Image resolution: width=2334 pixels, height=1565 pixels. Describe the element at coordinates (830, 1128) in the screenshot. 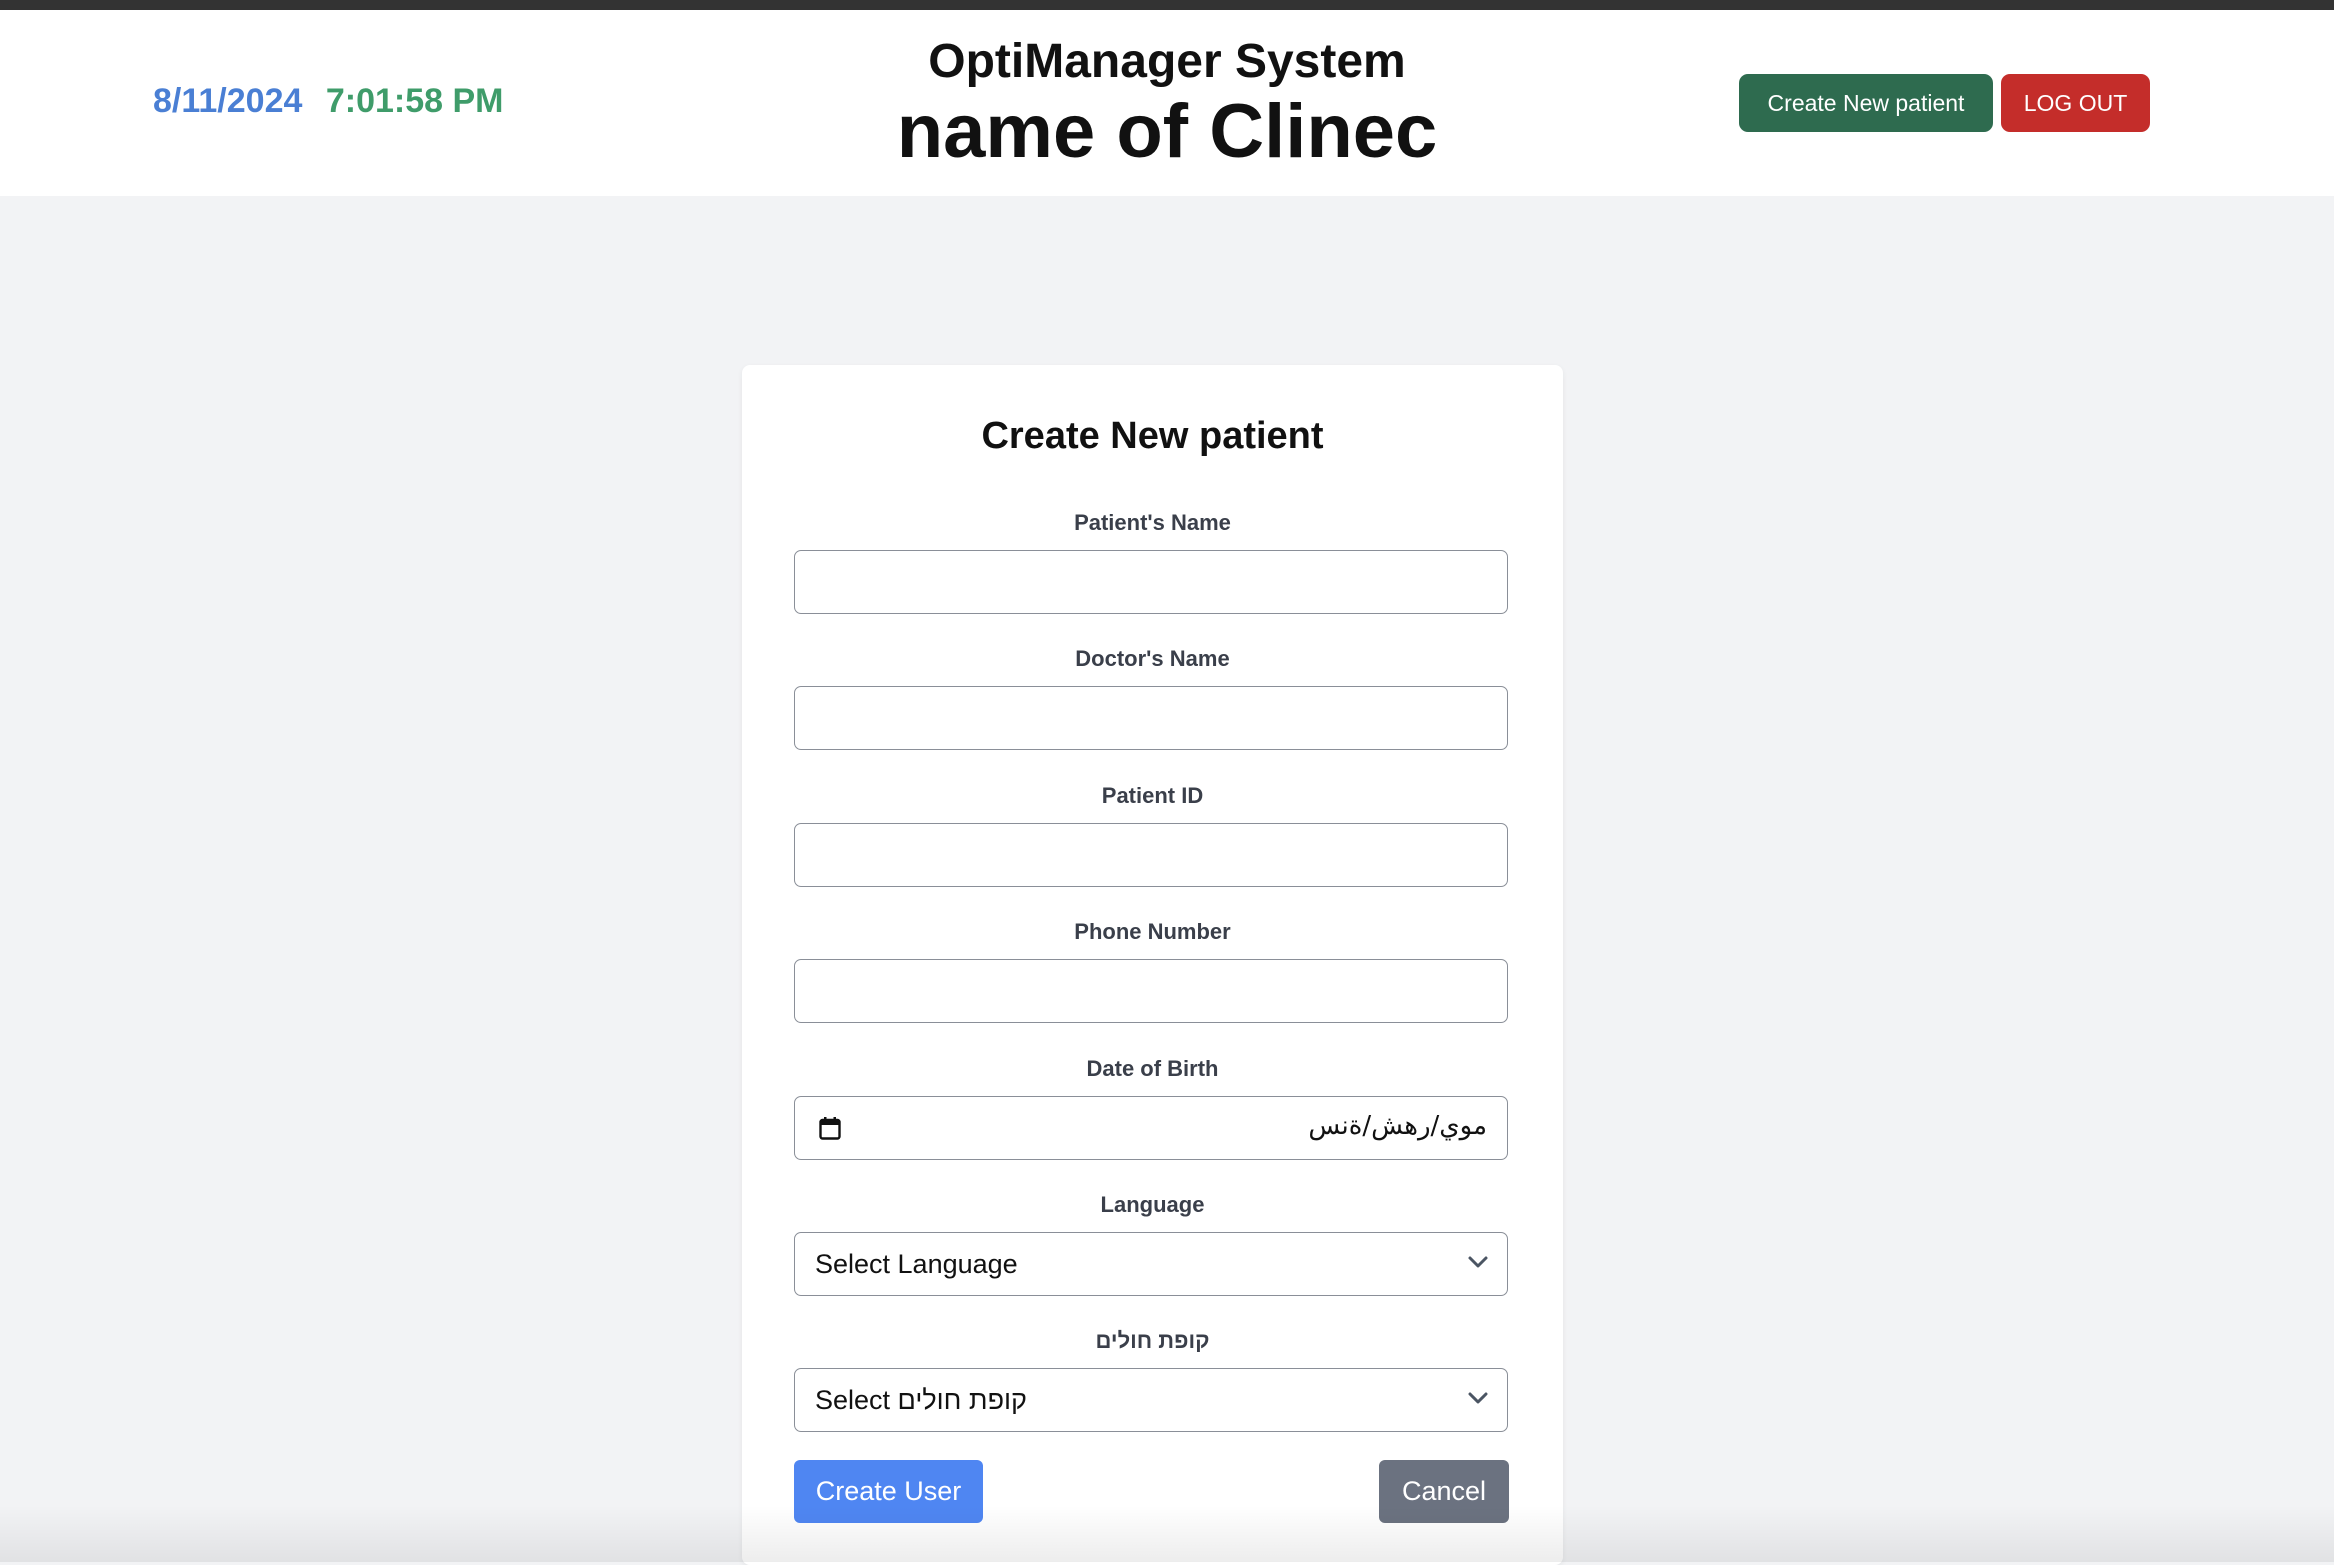

I see `calendar-icon` at that location.